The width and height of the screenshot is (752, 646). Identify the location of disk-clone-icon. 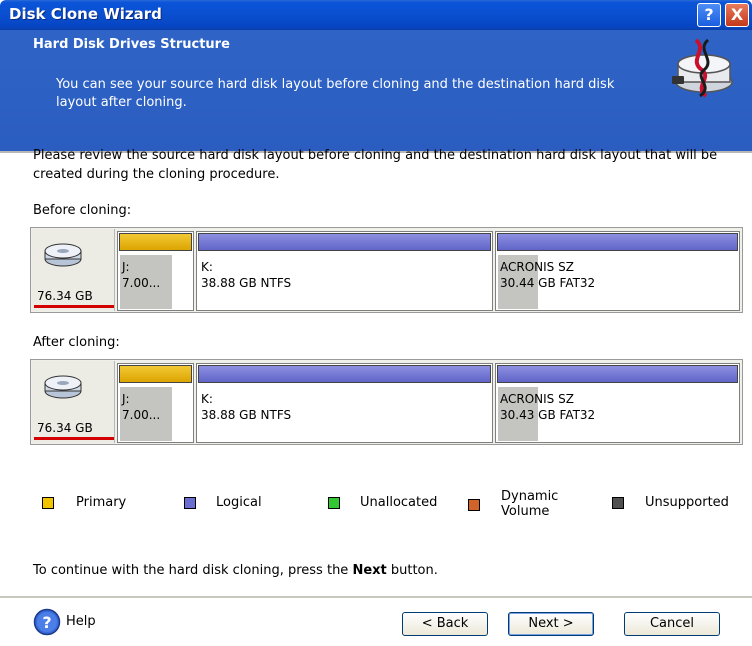
(702, 68).